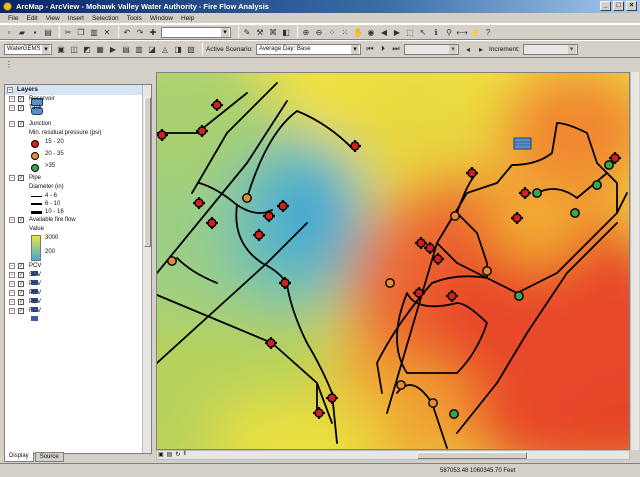  Describe the element at coordinates (410, 32) in the screenshot. I see `select-features-icon: ⬚` at that location.